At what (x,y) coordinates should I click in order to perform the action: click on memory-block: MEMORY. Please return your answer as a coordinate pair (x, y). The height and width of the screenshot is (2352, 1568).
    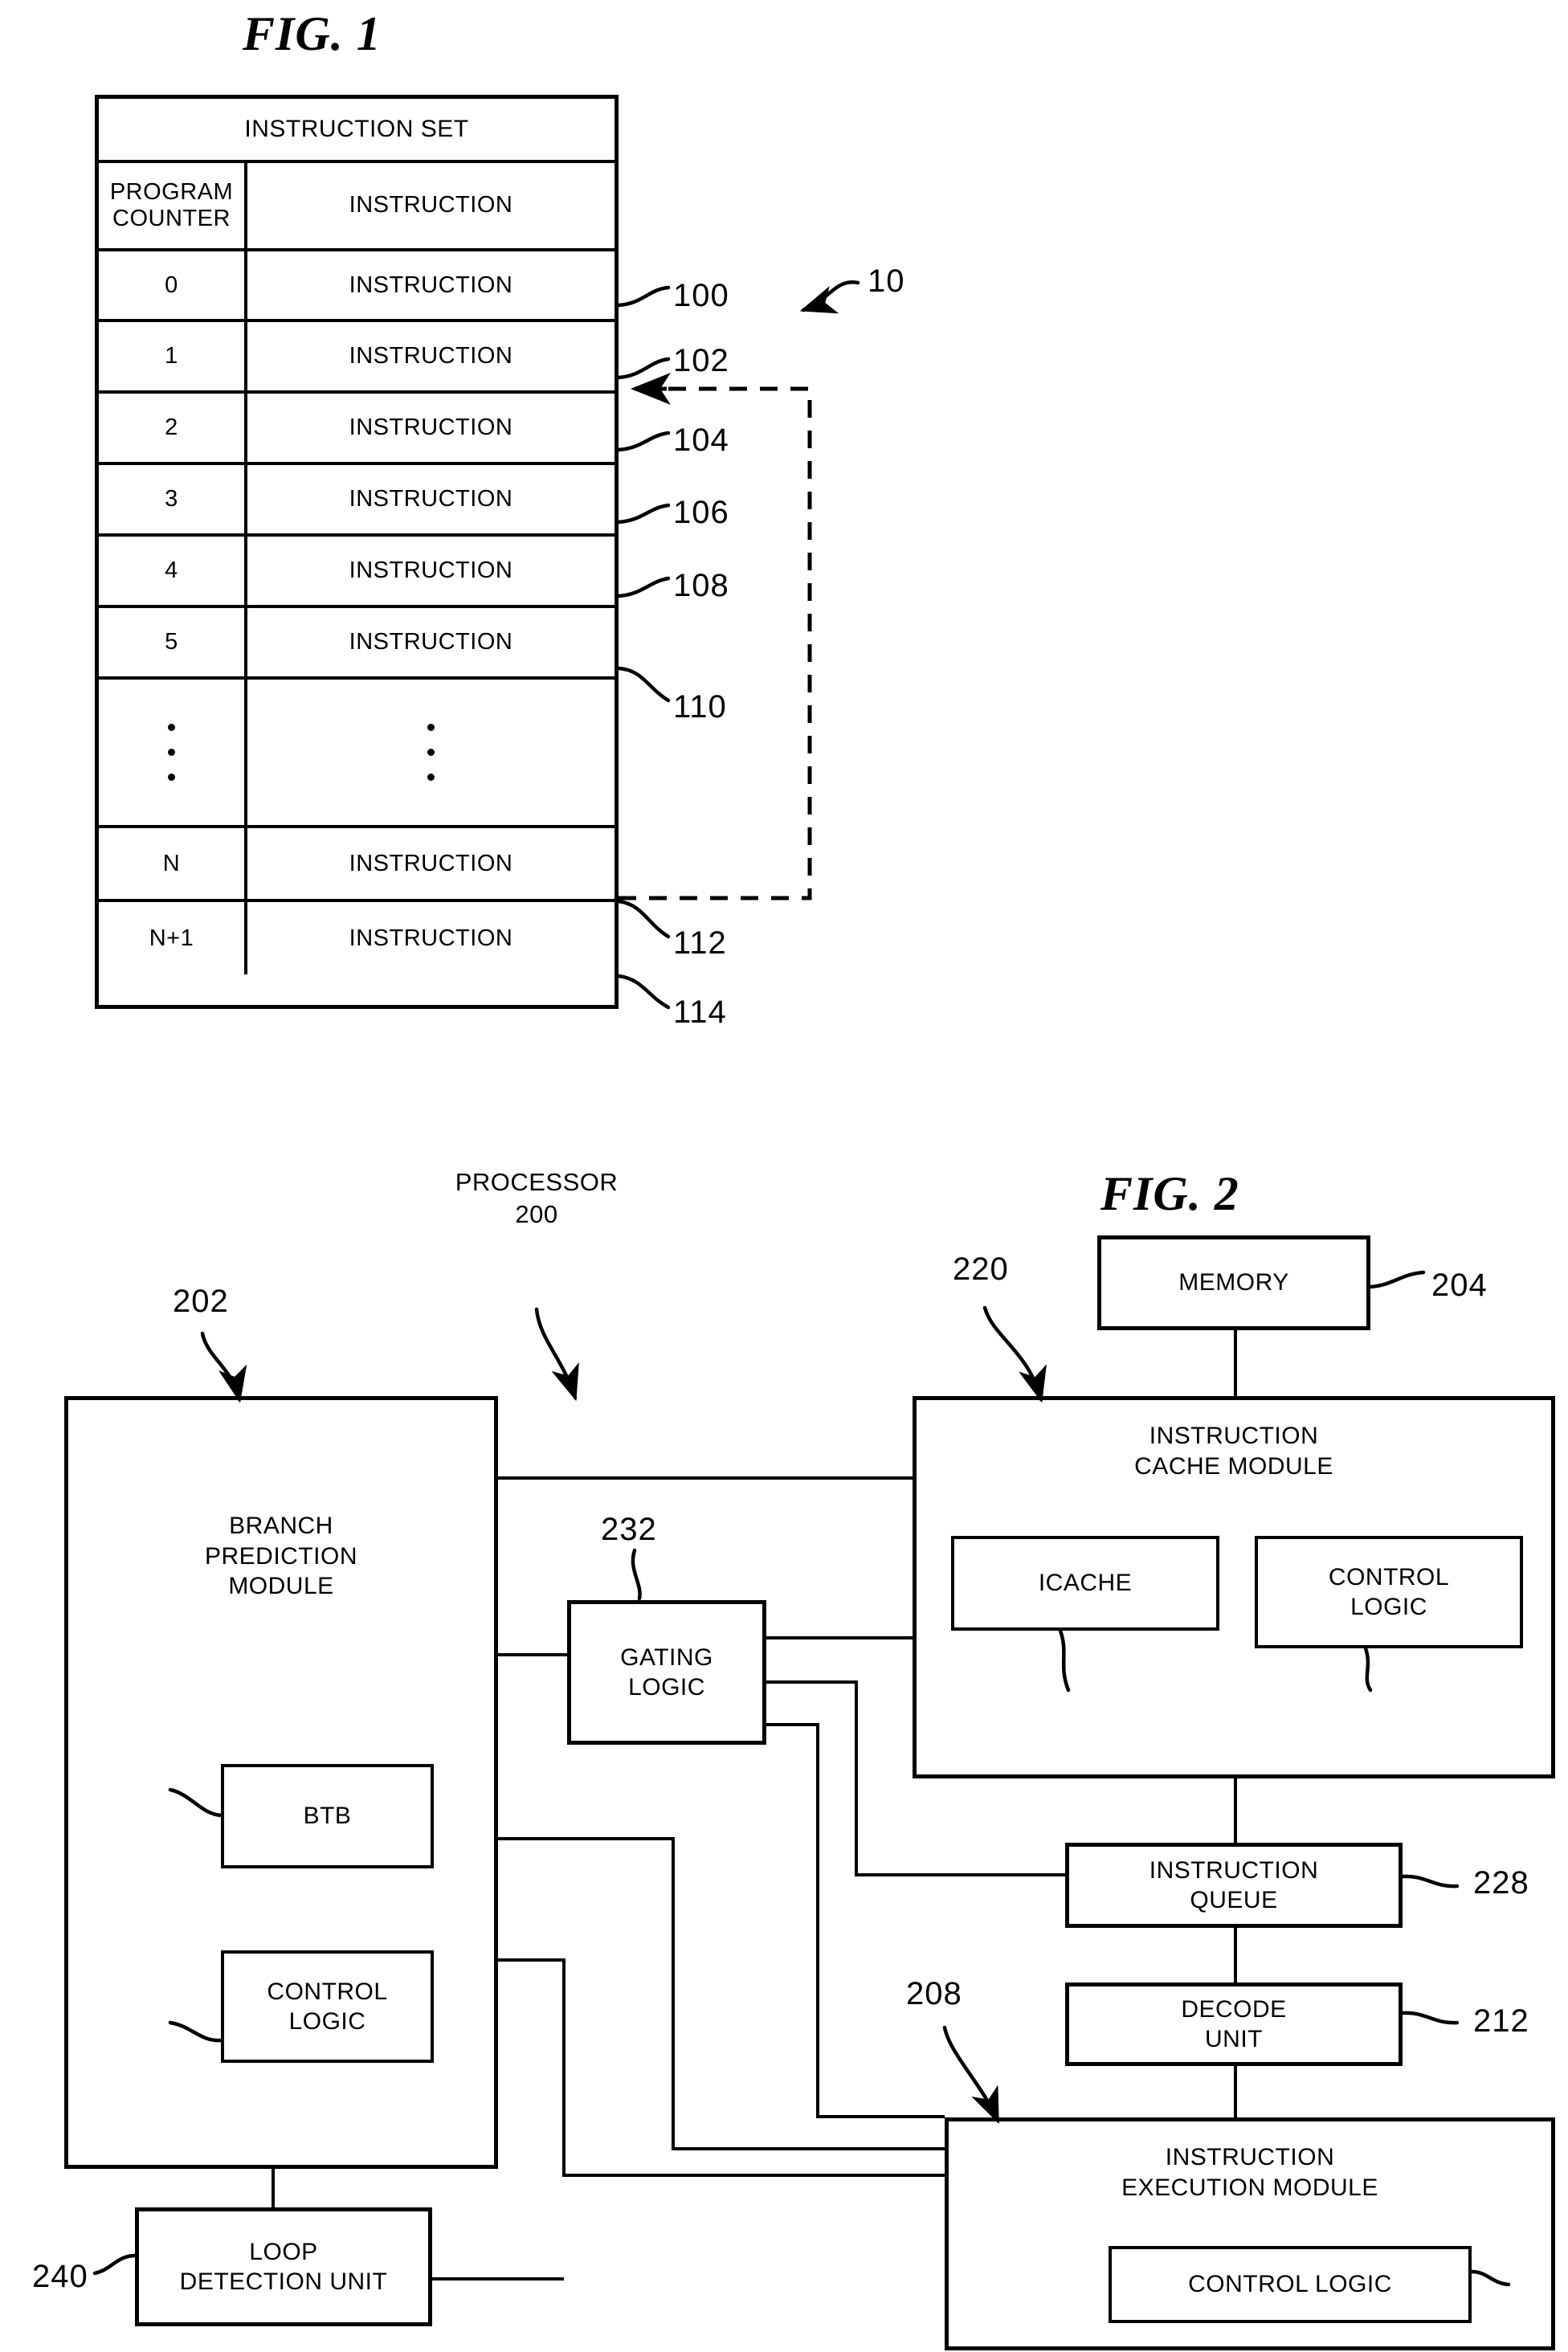
    Looking at the image, I should click on (1233, 1282).